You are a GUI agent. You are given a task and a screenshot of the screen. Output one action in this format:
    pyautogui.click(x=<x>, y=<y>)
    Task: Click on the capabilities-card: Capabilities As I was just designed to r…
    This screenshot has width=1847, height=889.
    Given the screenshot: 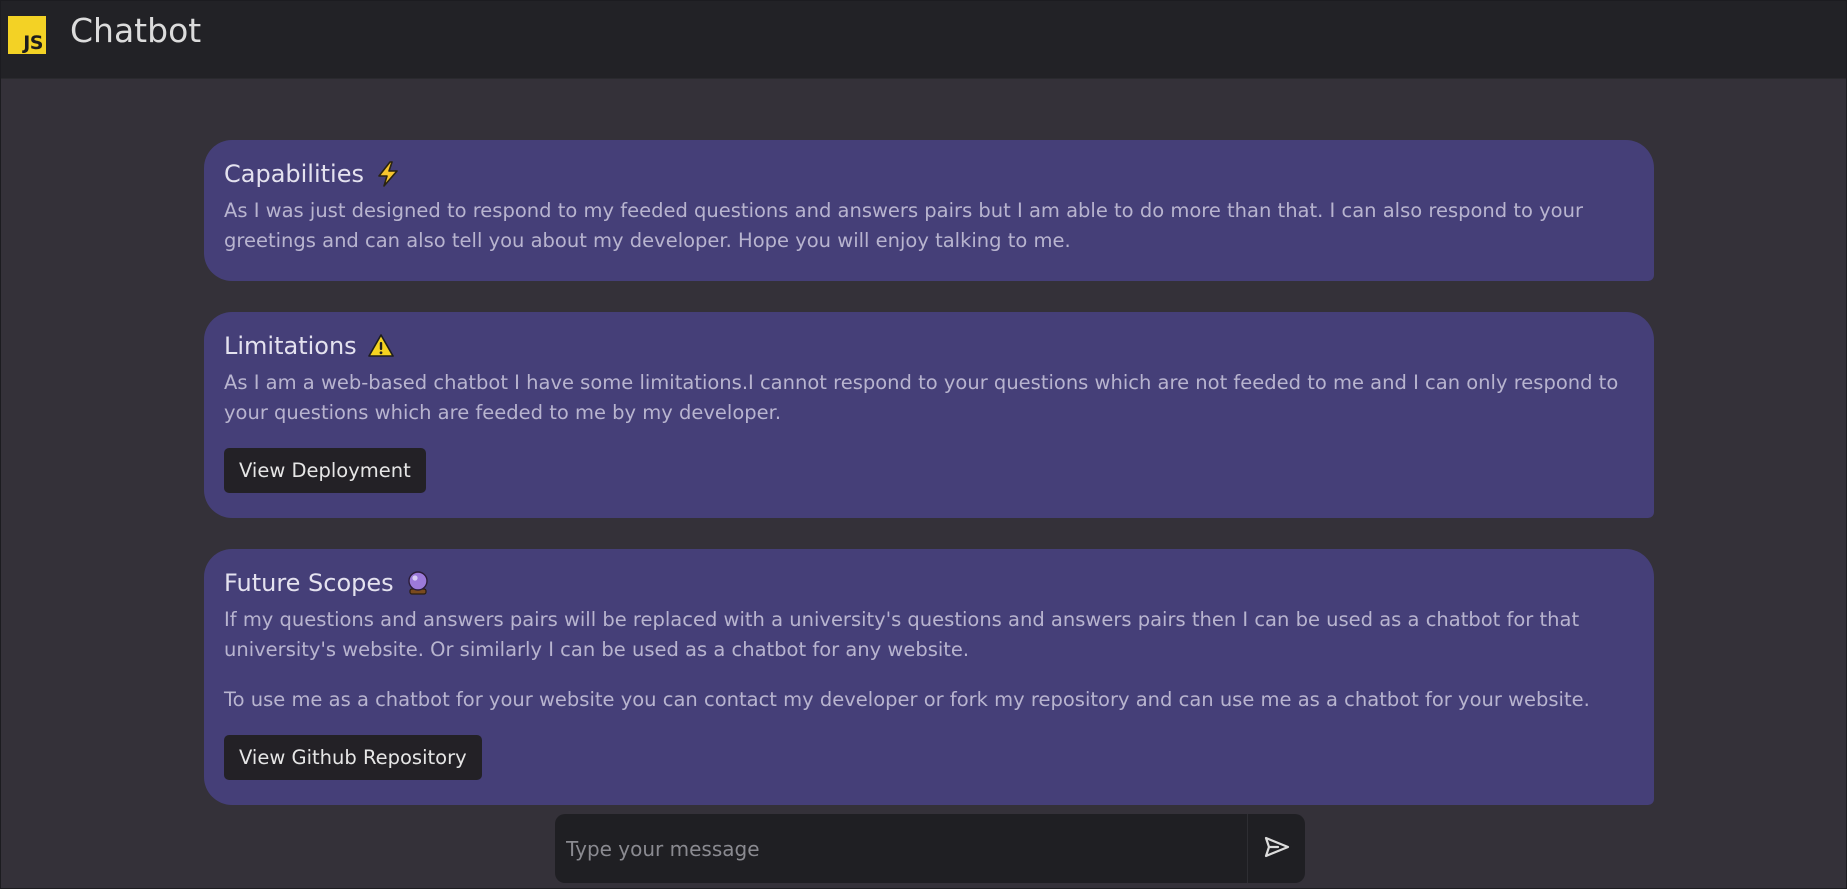 What is the action you would take?
    pyautogui.click(x=929, y=210)
    